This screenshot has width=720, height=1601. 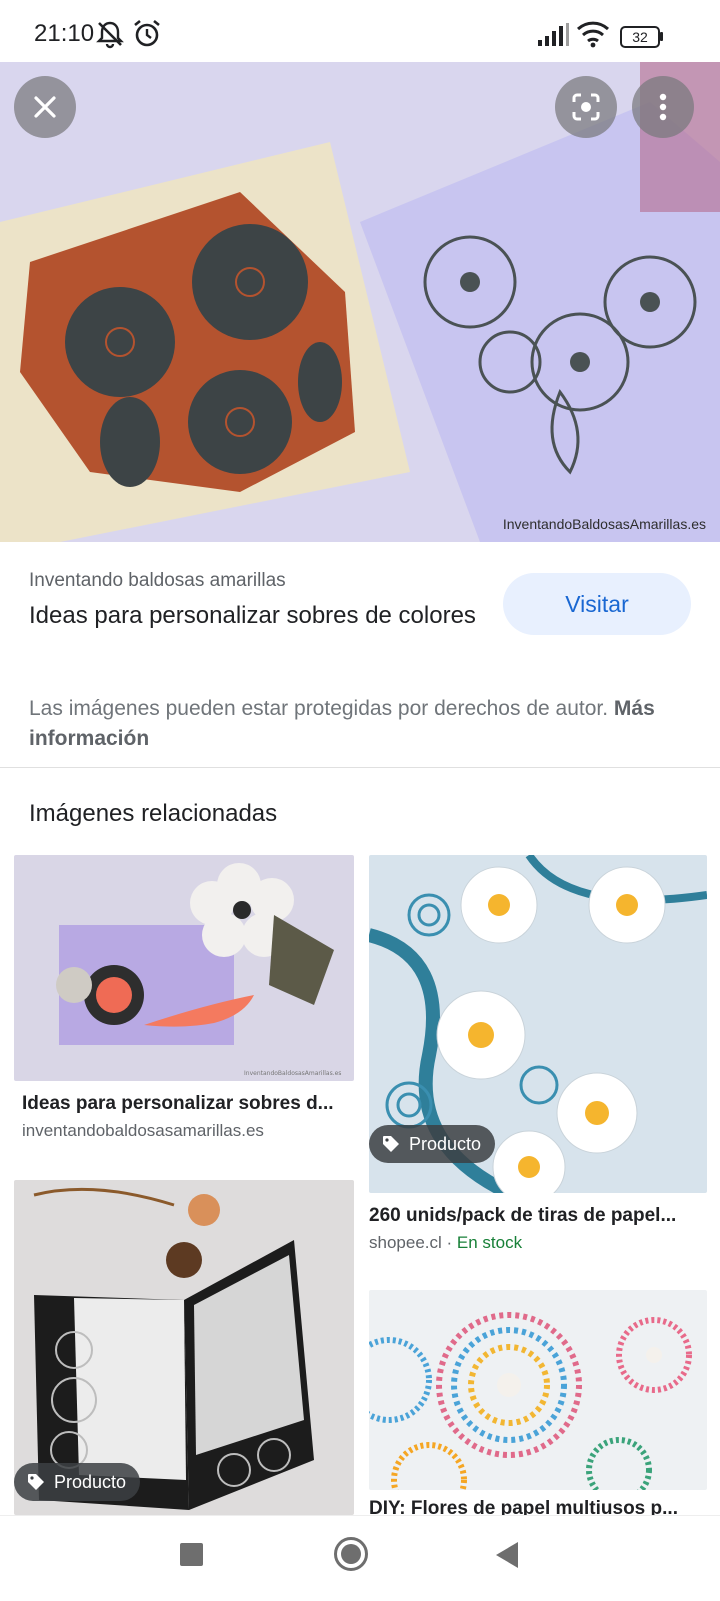 What do you see at coordinates (593, 34) in the screenshot?
I see `wifi-icon` at bounding box center [593, 34].